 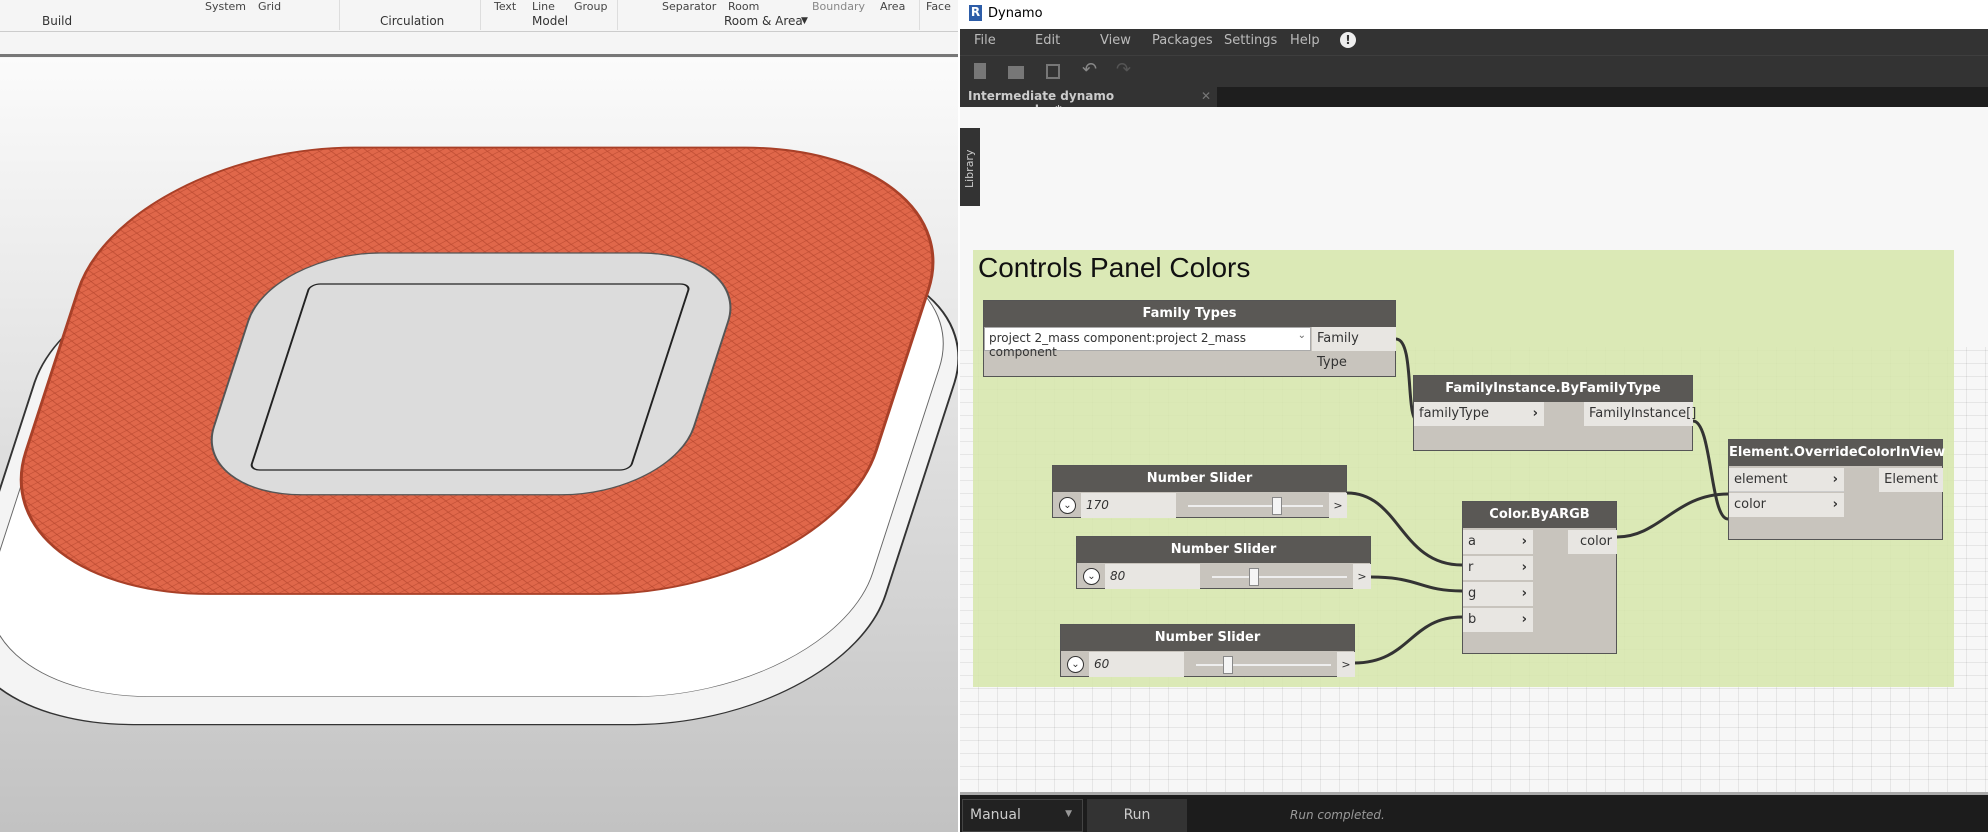 What do you see at coordinates (1408, 640) in the screenshot?
I see `wire-slider3` at bounding box center [1408, 640].